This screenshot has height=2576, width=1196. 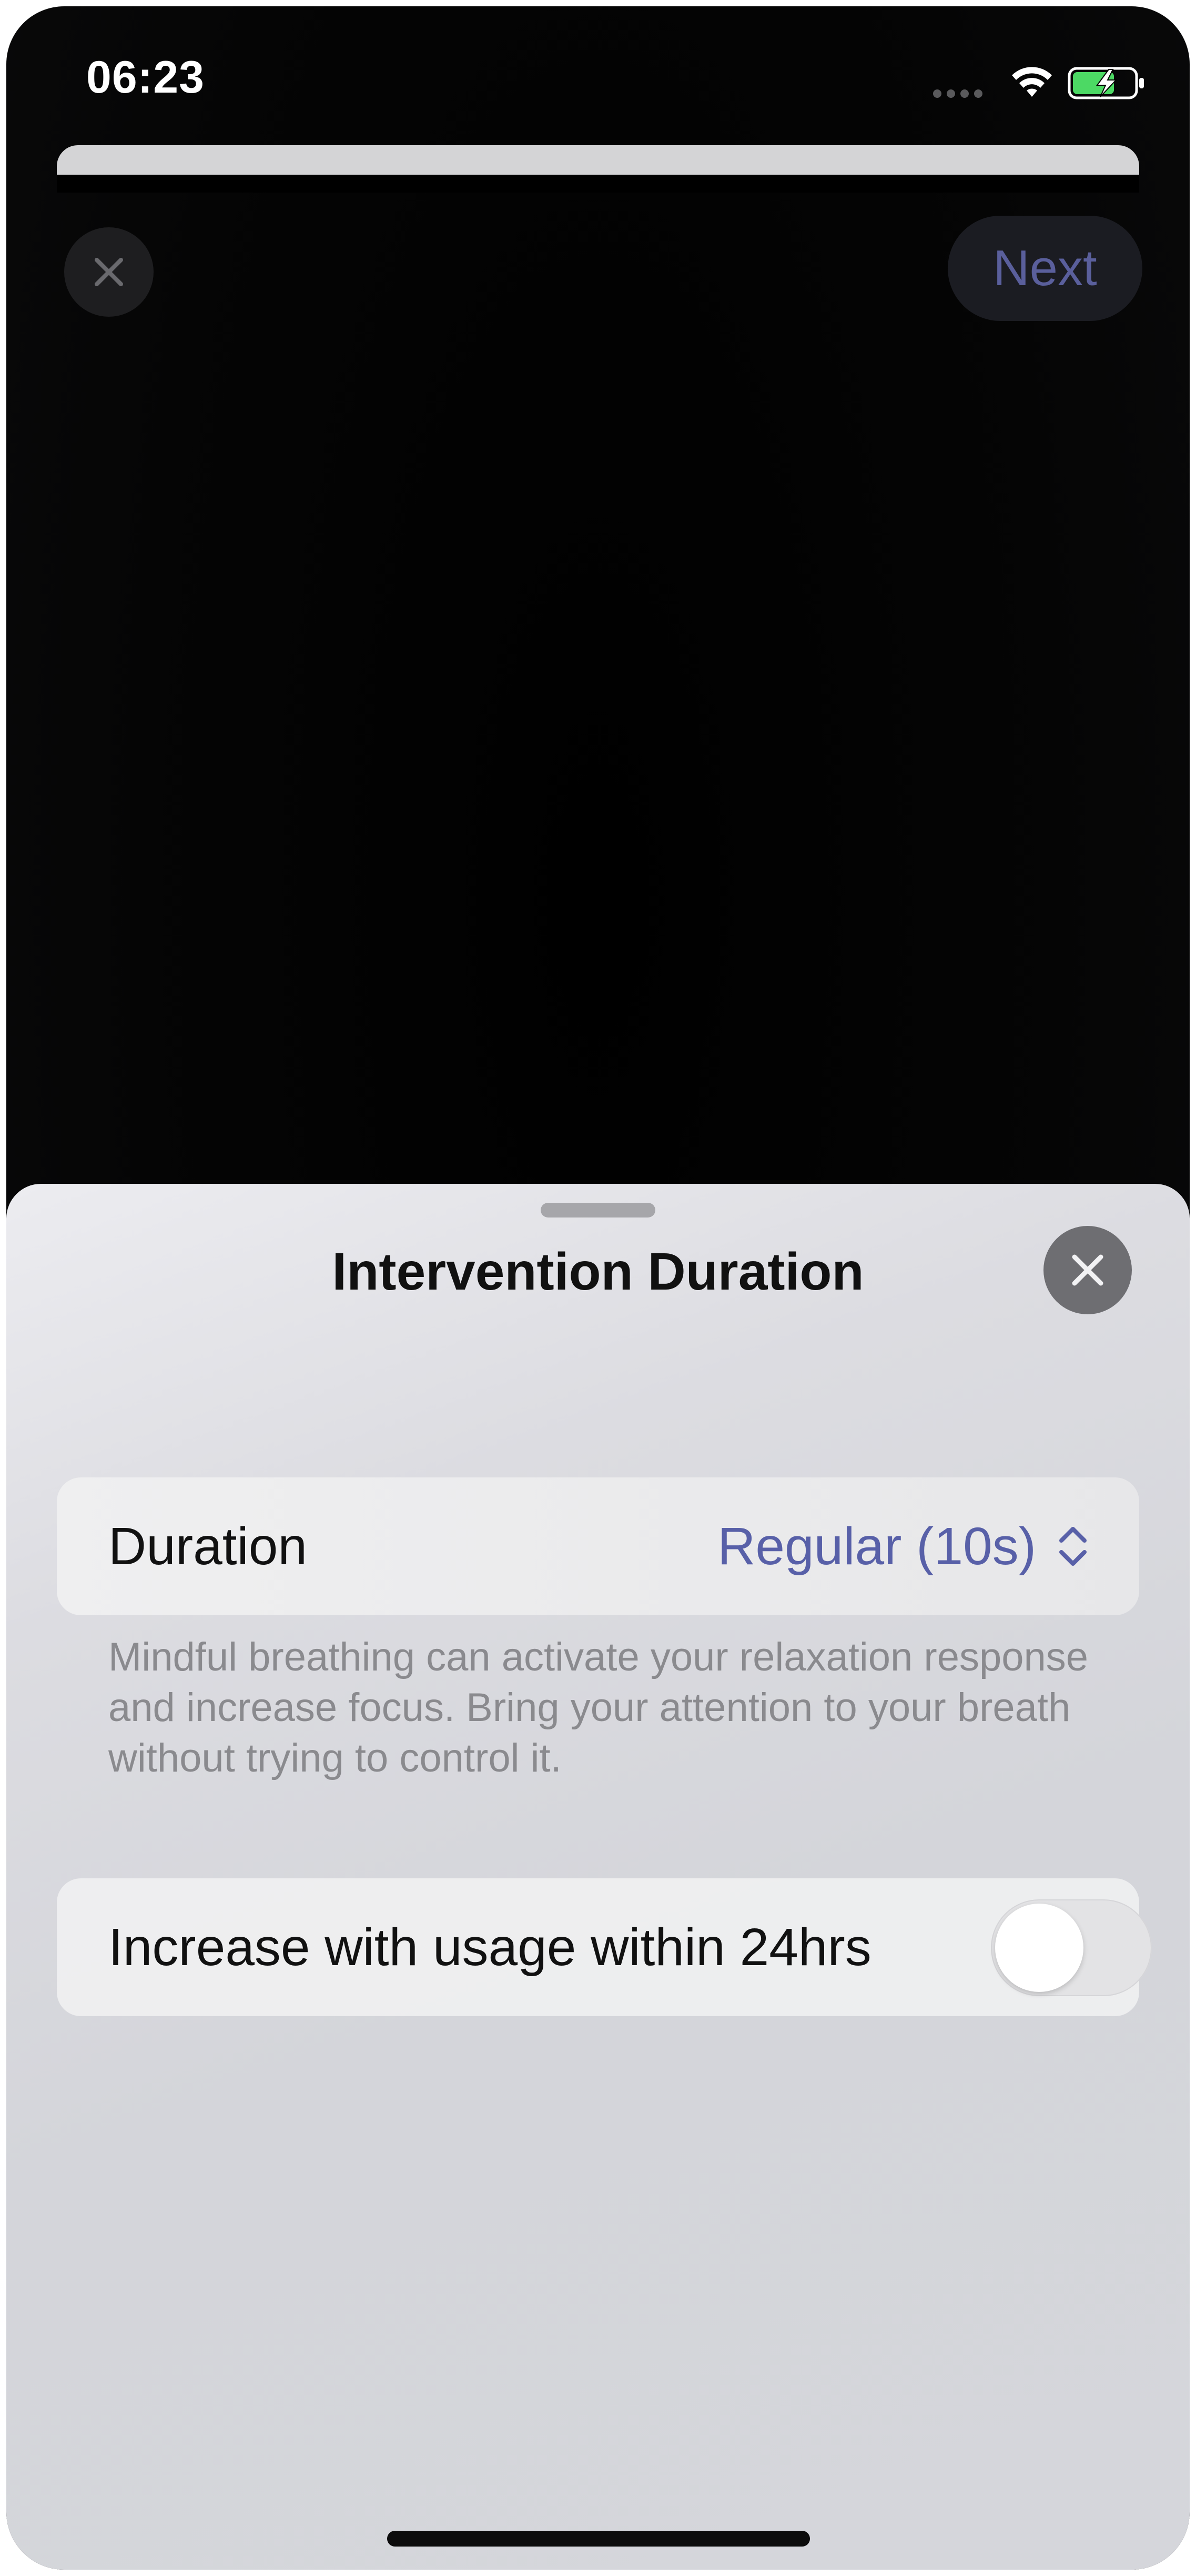 I want to click on increase-usage-label: Increase with usage within 24hrs, so click(x=489, y=1947).